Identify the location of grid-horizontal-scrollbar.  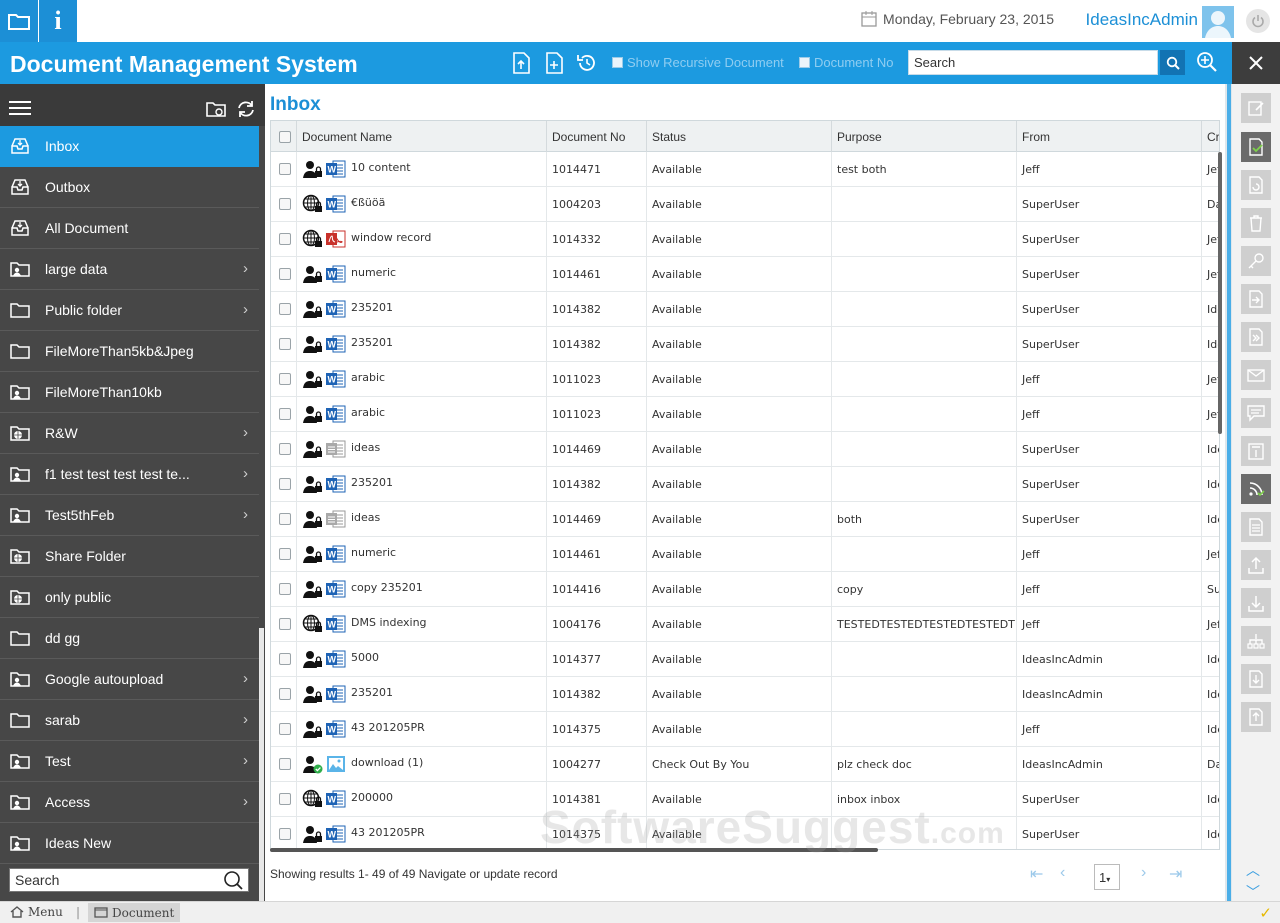
(574, 850).